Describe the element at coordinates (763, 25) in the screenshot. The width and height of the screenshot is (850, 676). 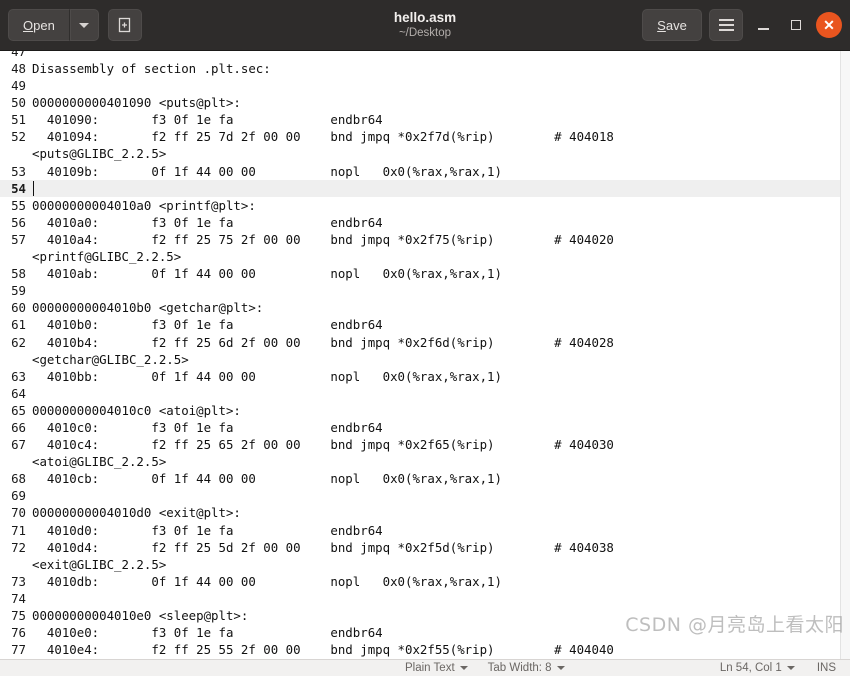
I see `minimize-button` at that location.